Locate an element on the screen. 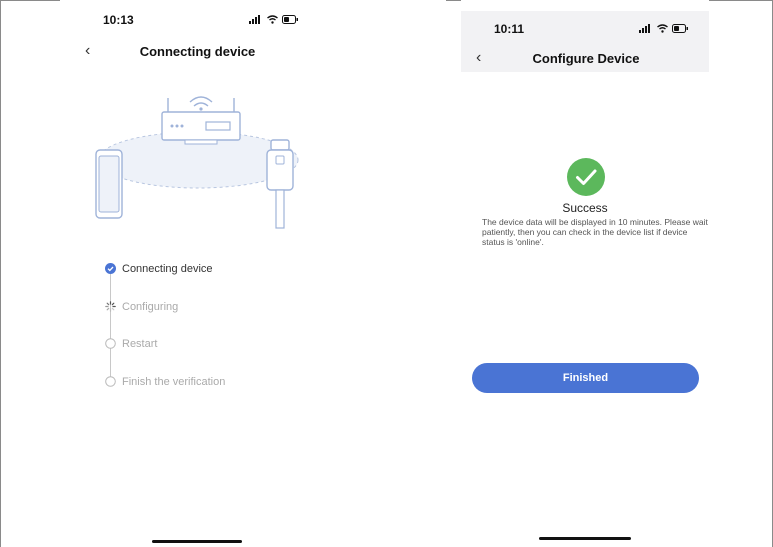 This screenshot has width=773, height=547. router-icon is located at coordinates (201, 120).